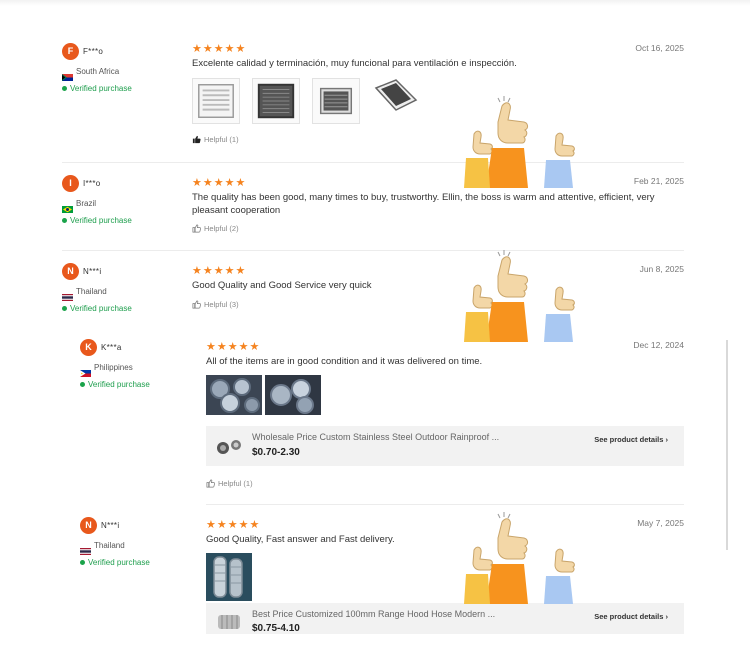 The image size is (750, 658). I want to click on flag-south-africa-icon, so click(67, 74).